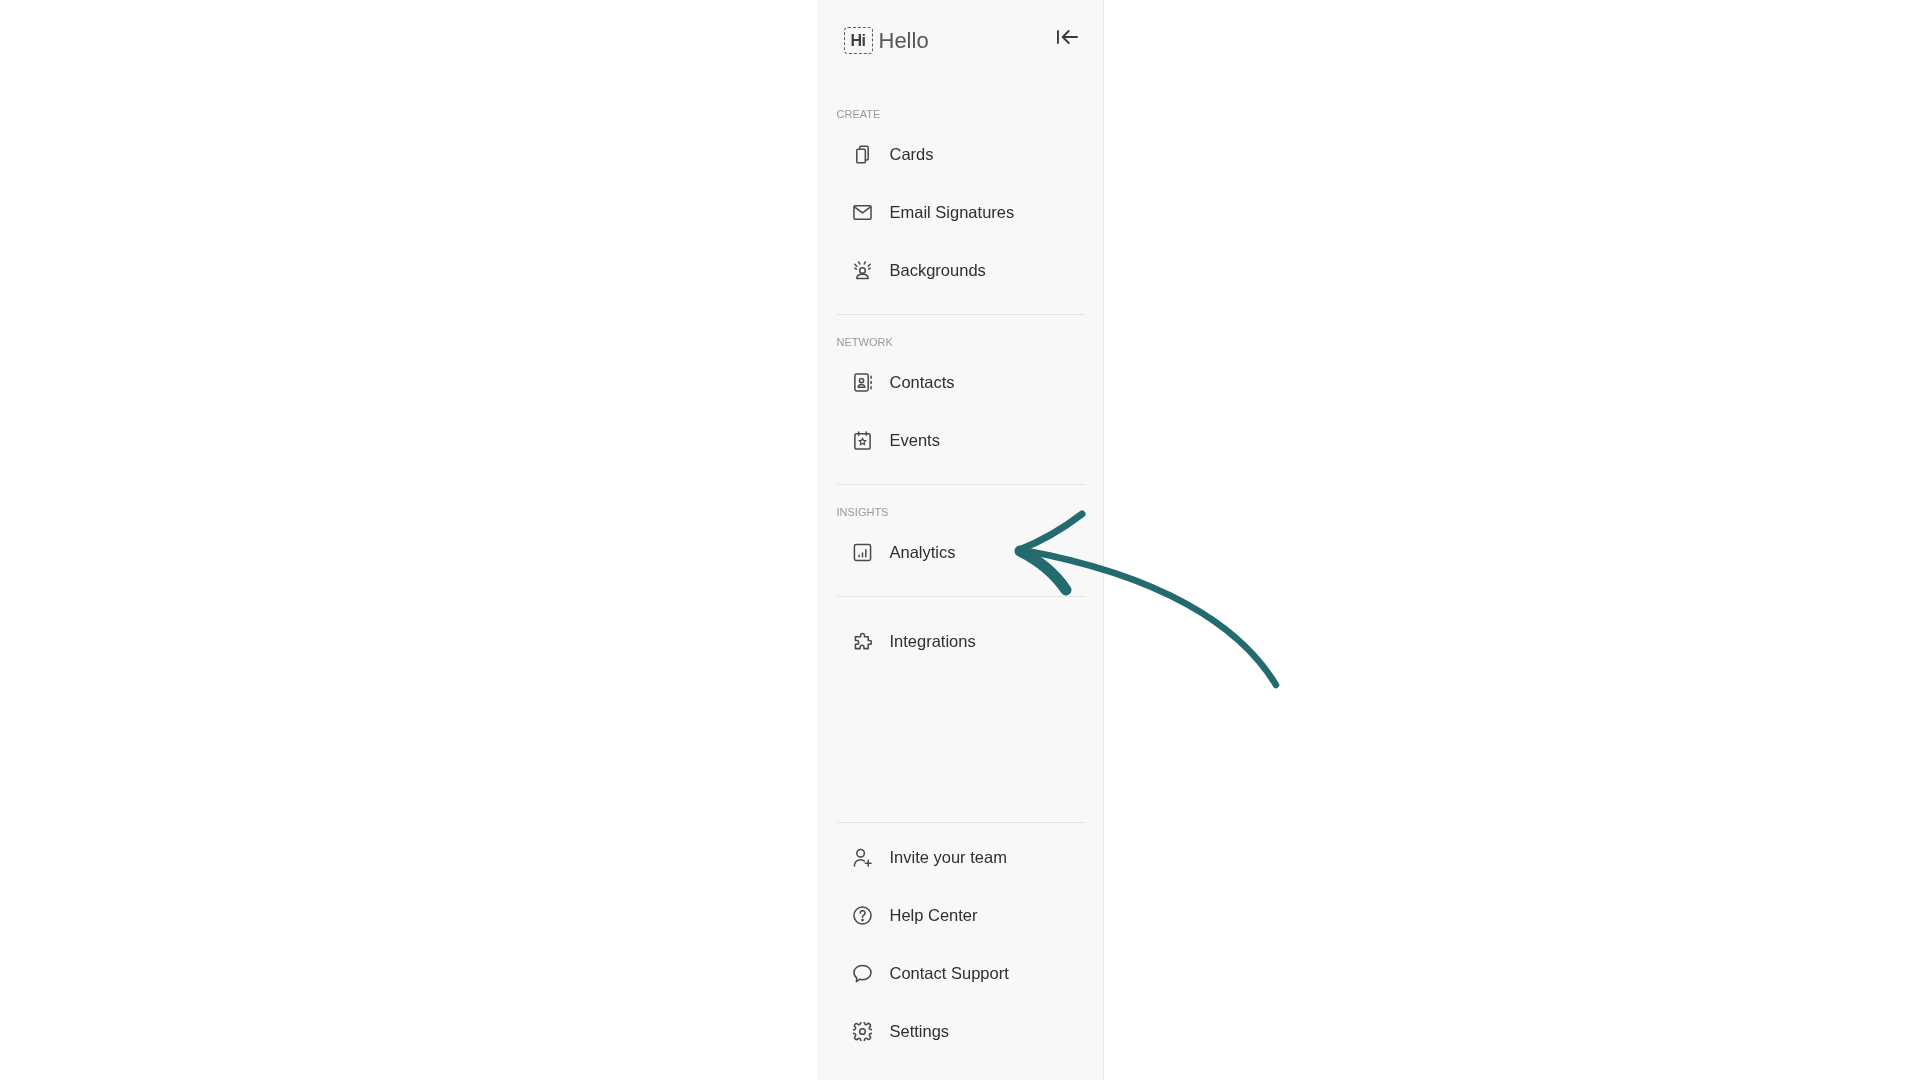 Image resolution: width=1920 pixels, height=1080 pixels. What do you see at coordinates (858, 40) in the screenshot?
I see `logo-mark: Hi` at bounding box center [858, 40].